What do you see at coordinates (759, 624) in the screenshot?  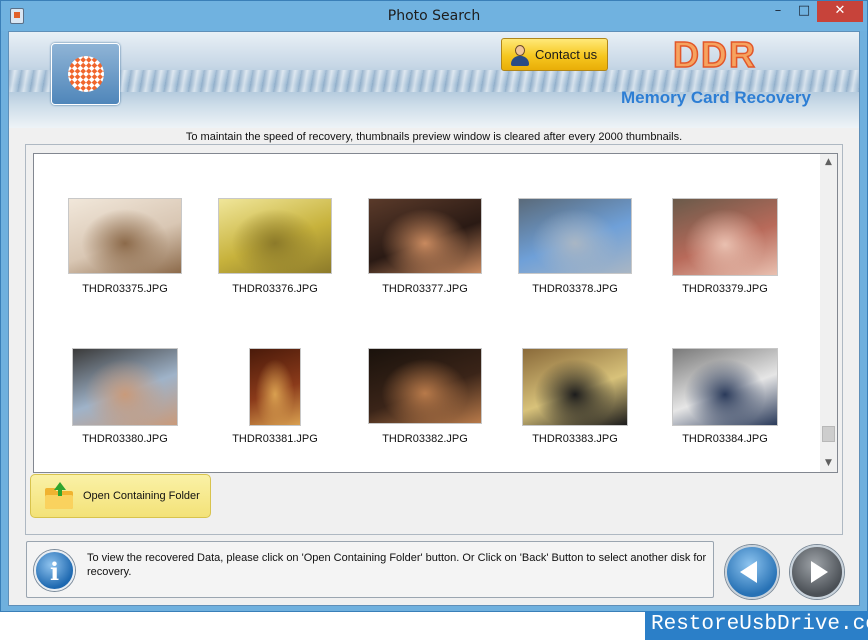 I see `watermark-text: RestoreUsbDrive.com` at bounding box center [759, 624].